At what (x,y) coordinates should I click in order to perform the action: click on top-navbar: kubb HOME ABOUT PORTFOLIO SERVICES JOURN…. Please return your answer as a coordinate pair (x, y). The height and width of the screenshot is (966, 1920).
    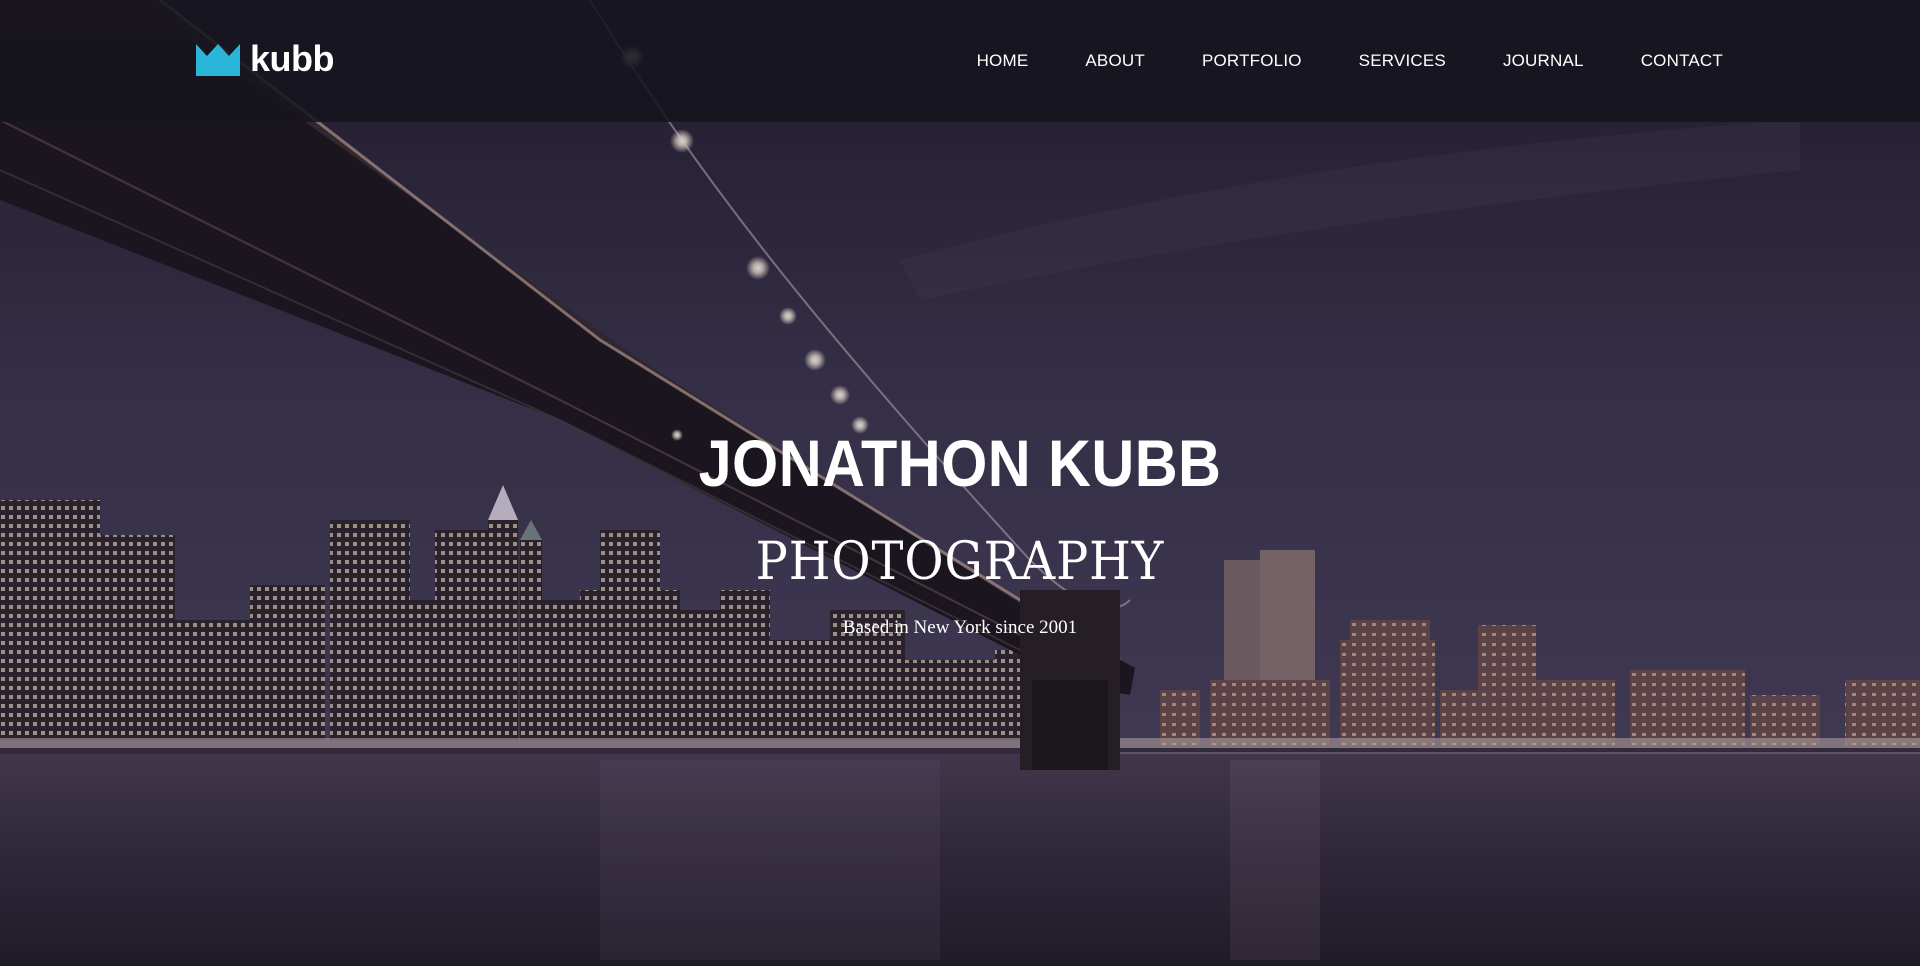
    Looking at the image, I should click on (960, 61).